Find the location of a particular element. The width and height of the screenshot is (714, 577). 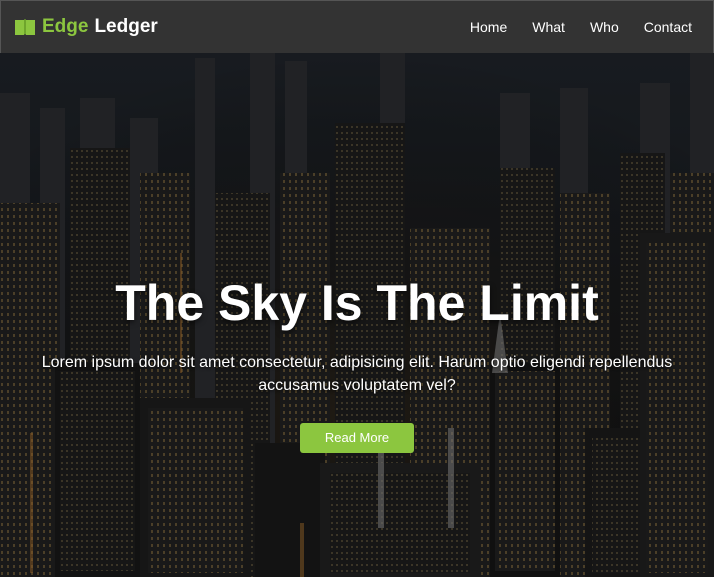

brand-accent: Edge is located at coordinates (65, 26).